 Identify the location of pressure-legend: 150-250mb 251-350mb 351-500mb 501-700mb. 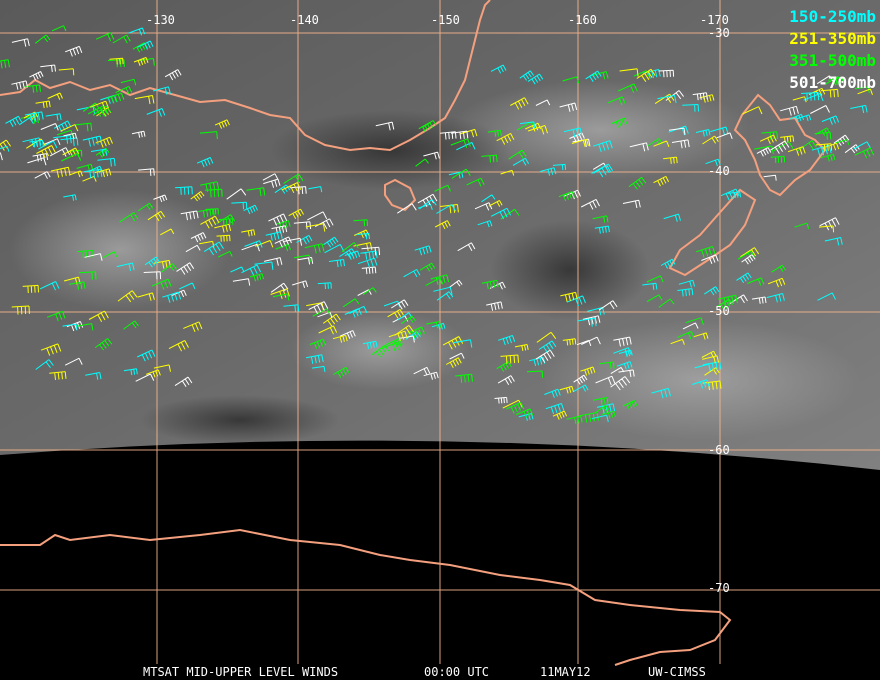
(832, 50).